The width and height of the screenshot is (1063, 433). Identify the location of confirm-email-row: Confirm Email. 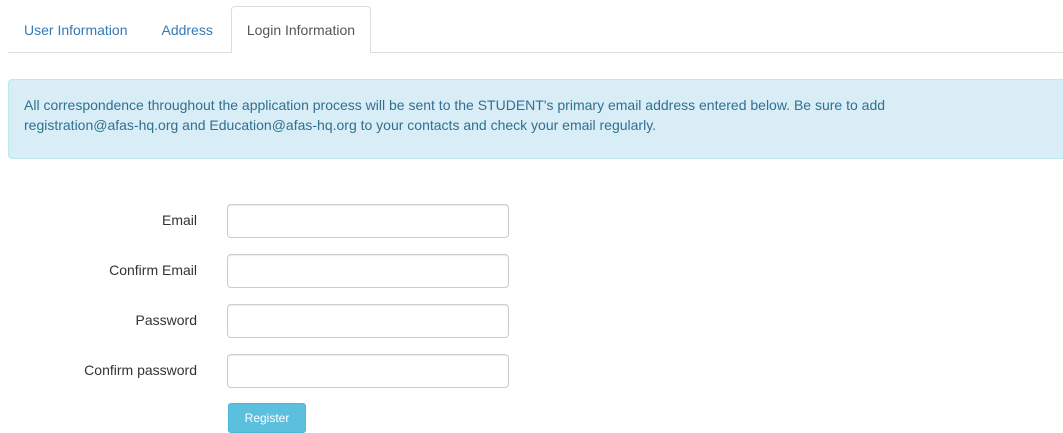
(260, 271).